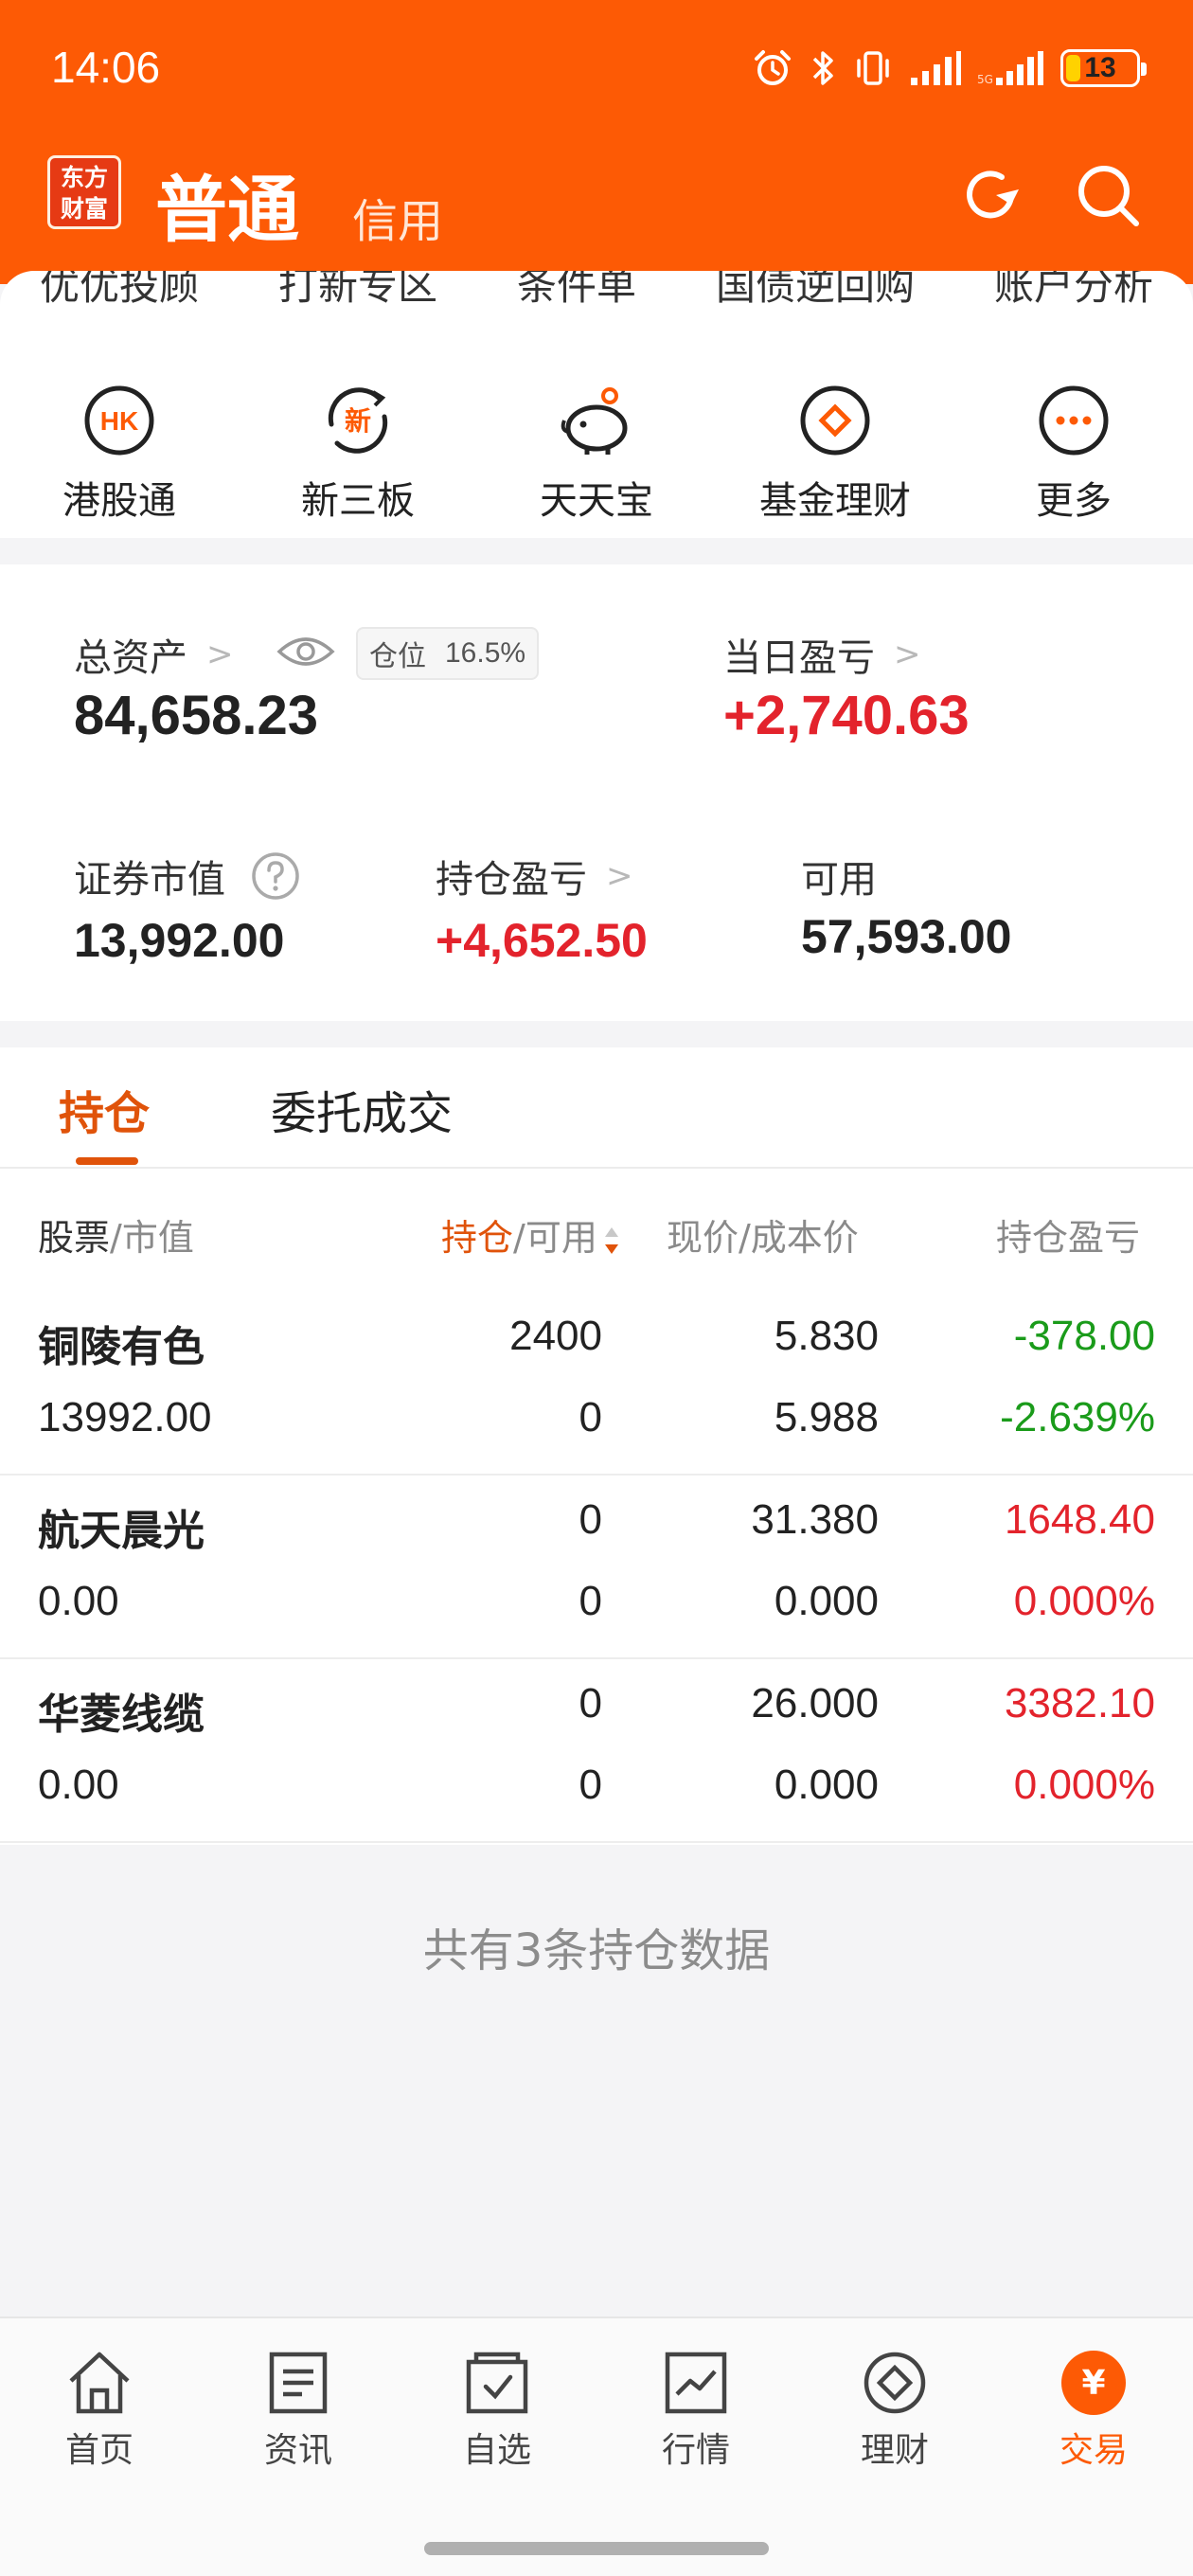  Describe the element at coordinates (298, 2383) in the screenshot. I see `news-icon` at that location.